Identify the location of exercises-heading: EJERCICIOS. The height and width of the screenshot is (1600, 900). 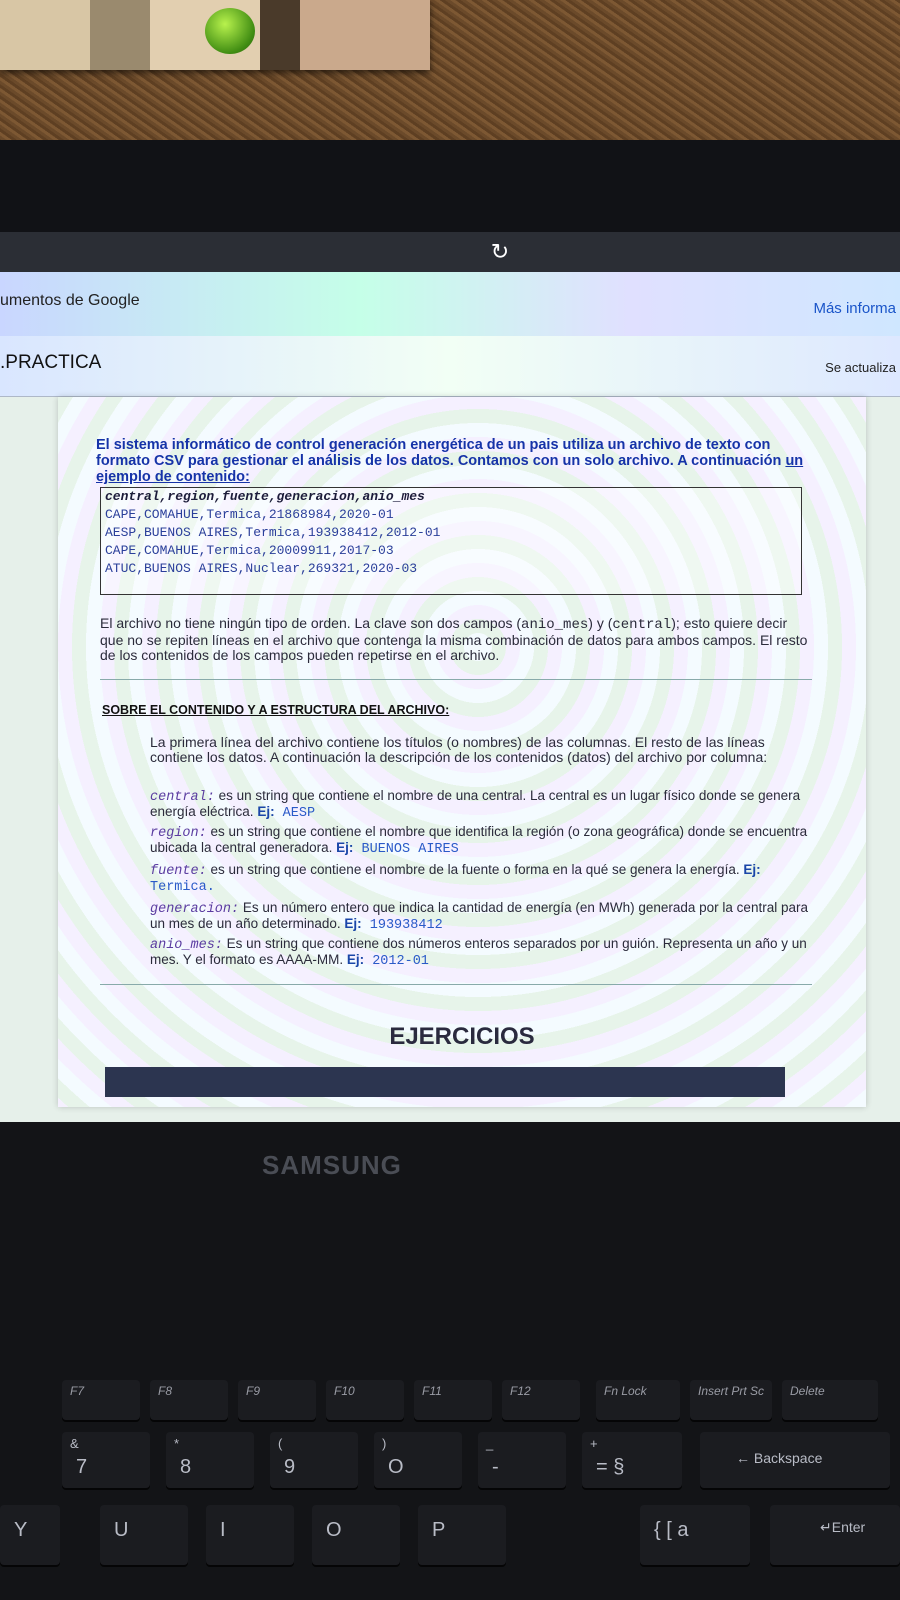
(462, 1036).